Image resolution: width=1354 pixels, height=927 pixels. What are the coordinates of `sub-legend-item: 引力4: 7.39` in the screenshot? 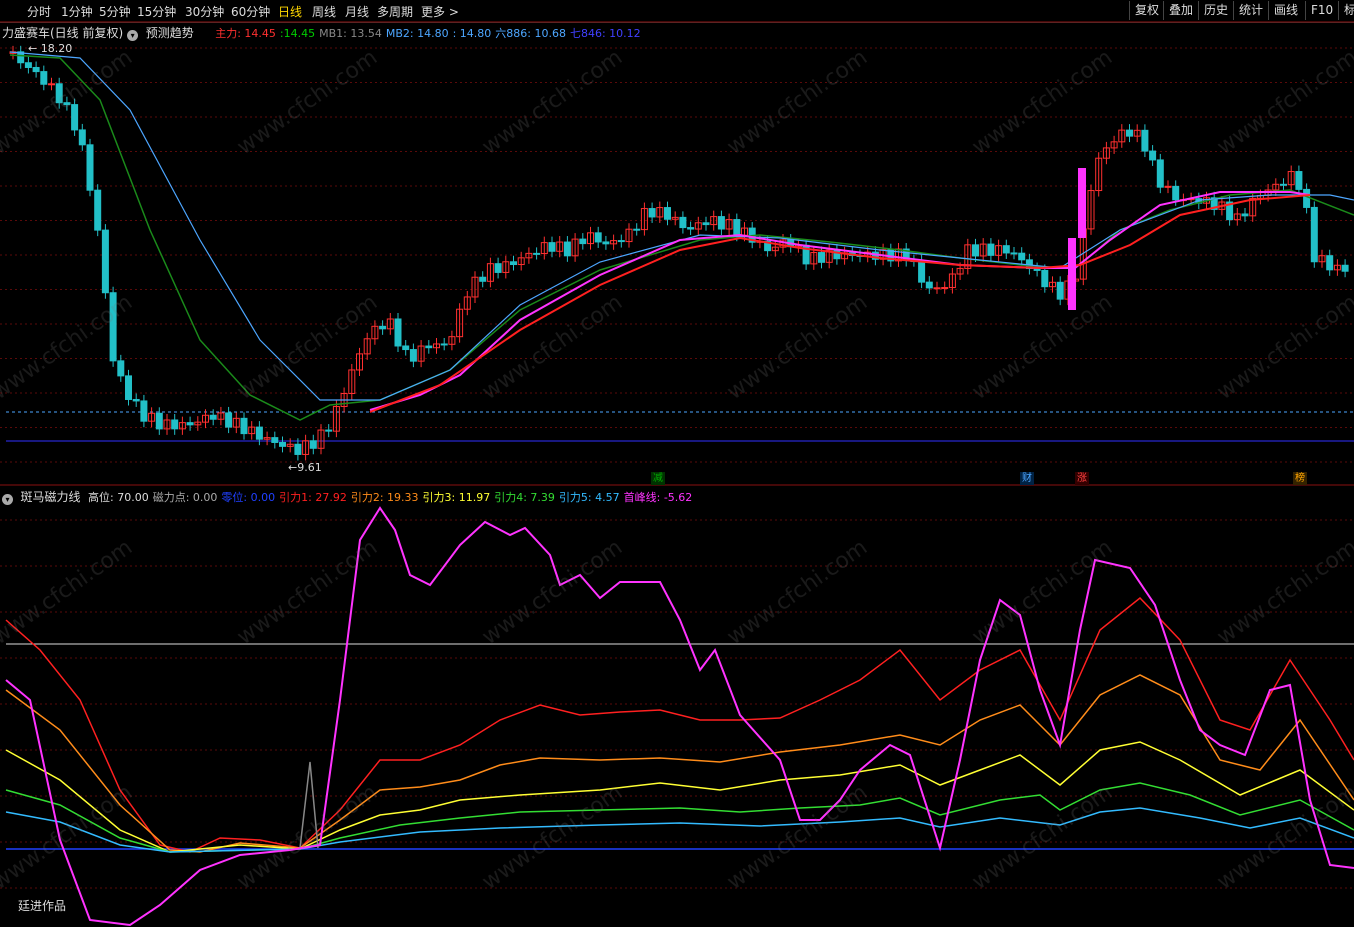 It's located at (524, 497).